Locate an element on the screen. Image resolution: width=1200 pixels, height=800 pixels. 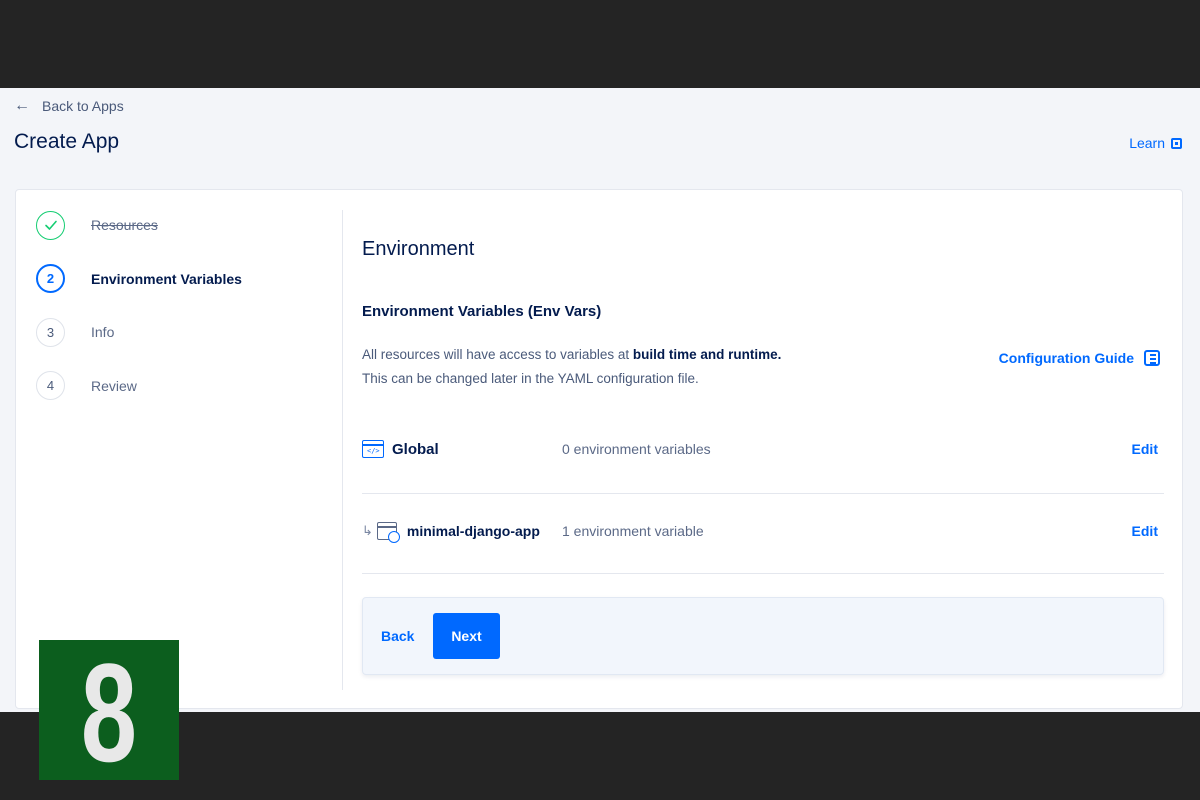
step-number: 2 is located at coordinates (50, 278).